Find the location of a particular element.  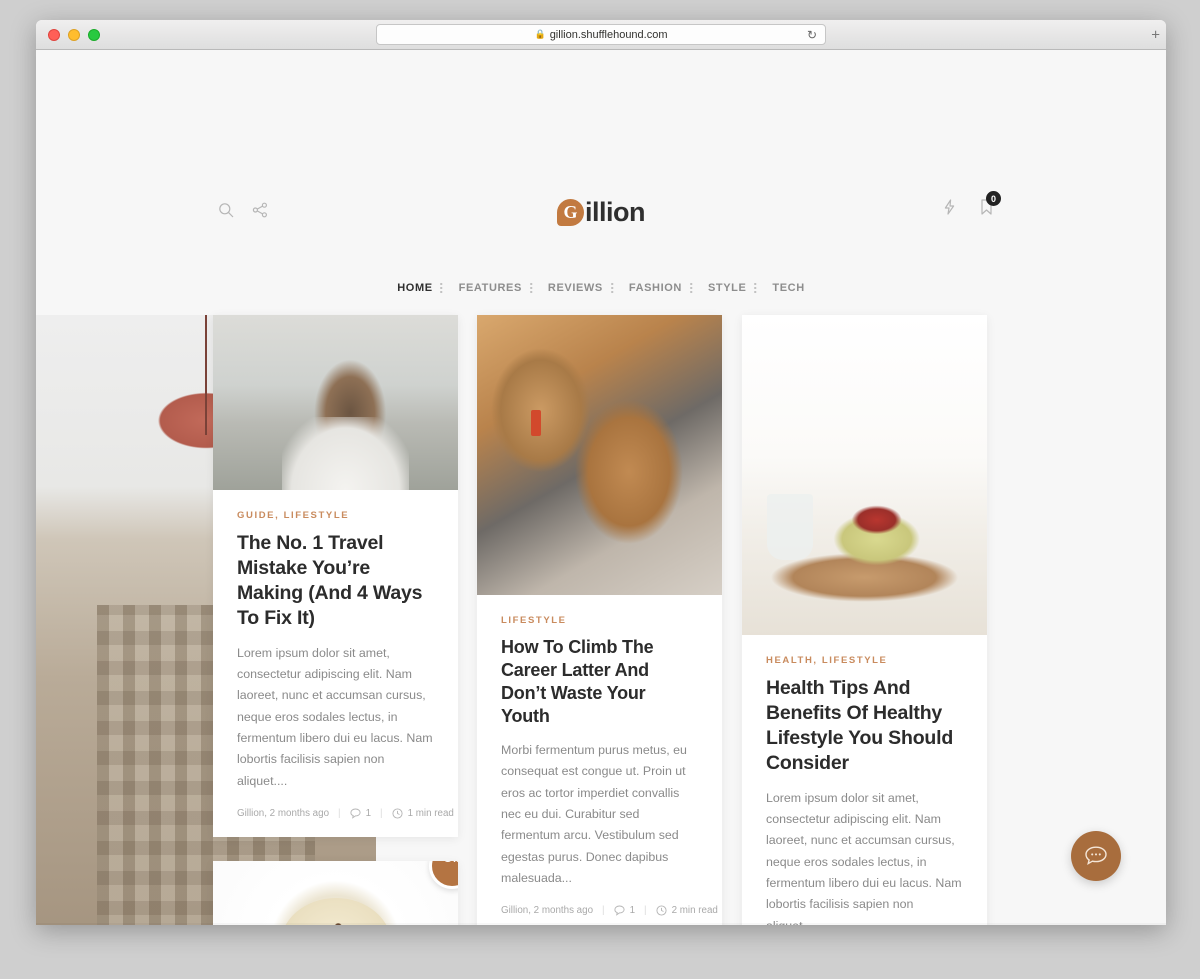

bookmark-icon: 0 is located at coordinates (990, 203).